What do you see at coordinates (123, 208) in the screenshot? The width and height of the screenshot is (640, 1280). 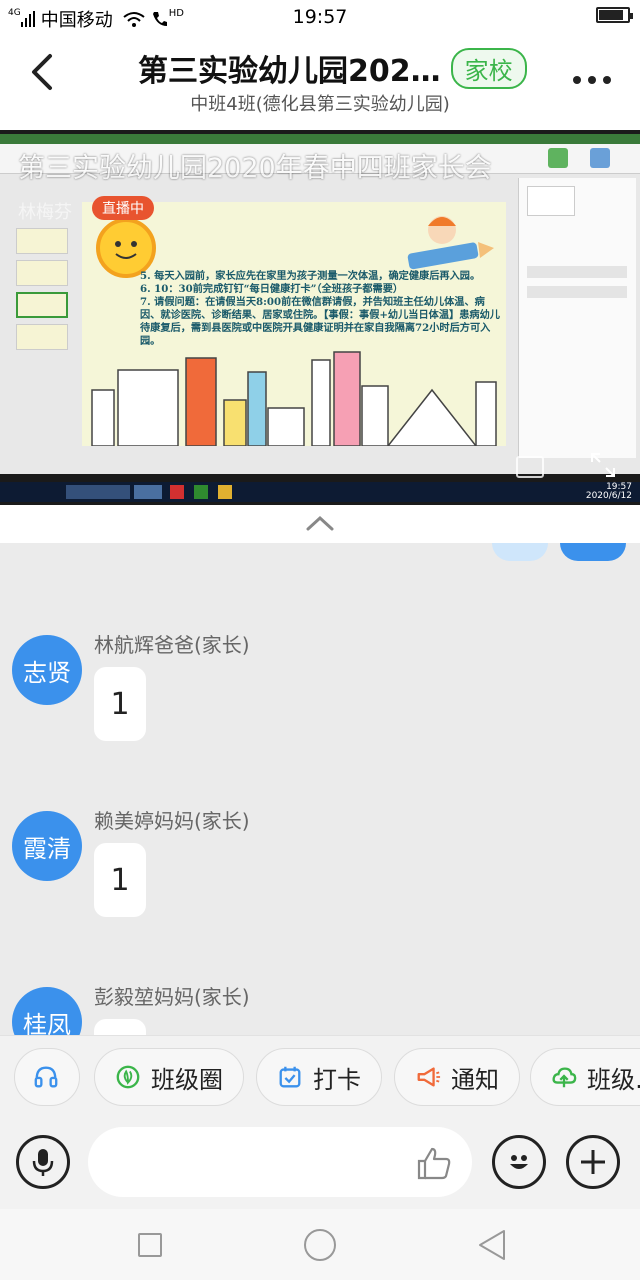 I see `live-status-badge: 直播中` at bounding box center [123, 208].